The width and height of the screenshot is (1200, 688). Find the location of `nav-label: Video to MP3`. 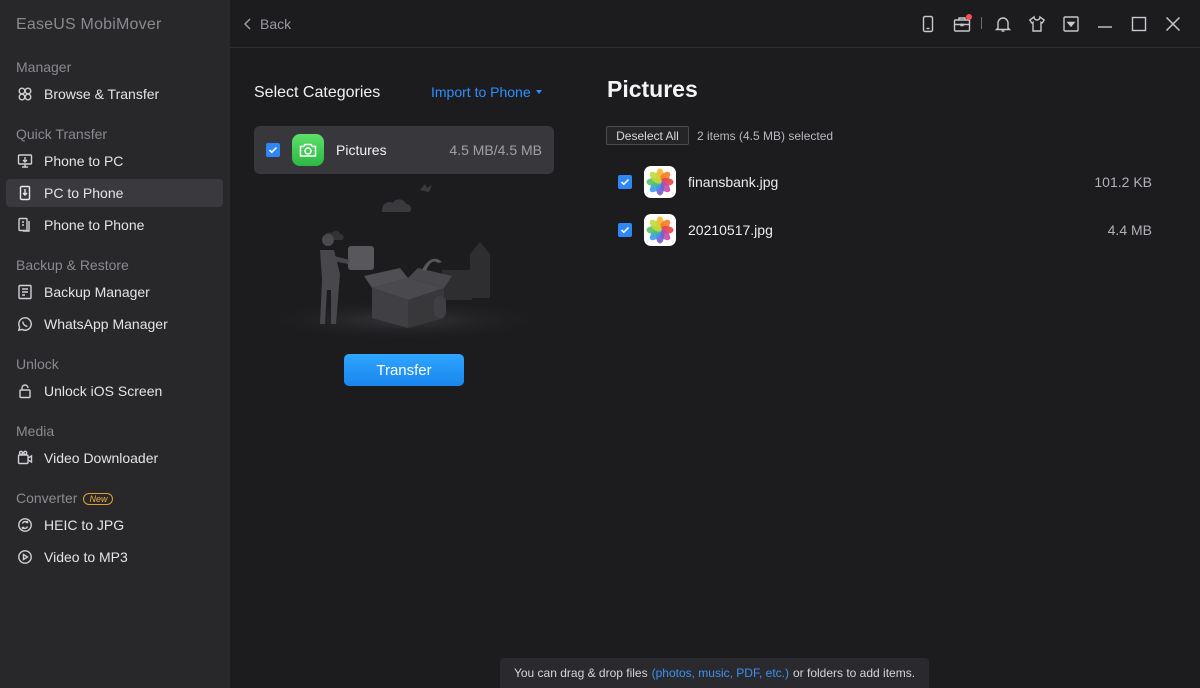

nav-label: Video to MP3 is located at coordinates (86, 557).